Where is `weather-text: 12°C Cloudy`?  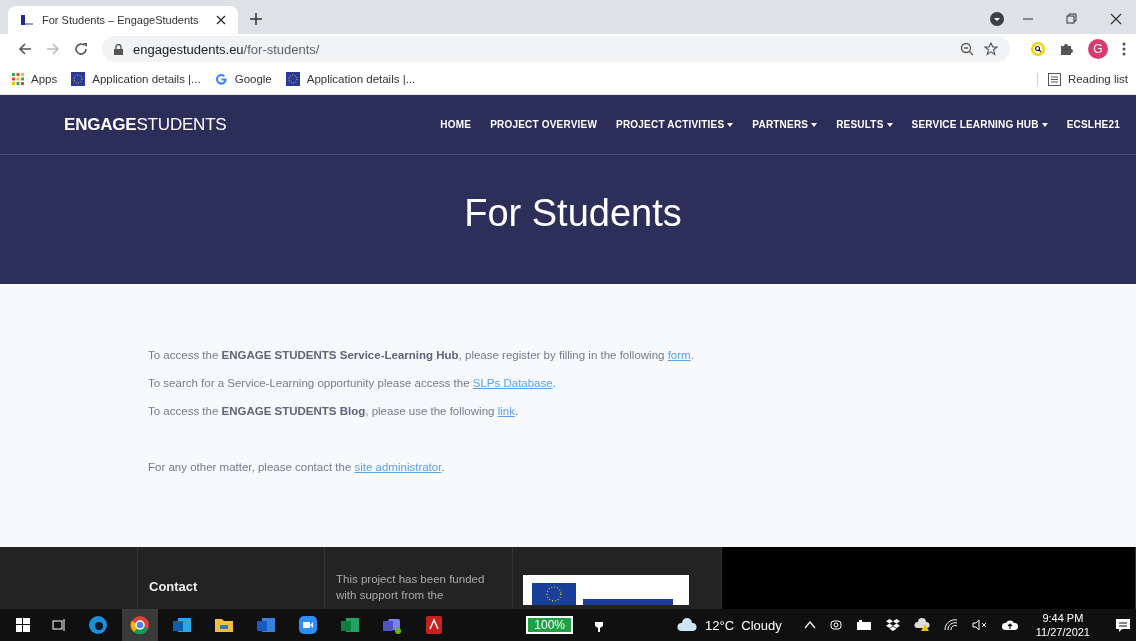
weather-text: 12°C Cloudy is located at coordinates (743, 625).